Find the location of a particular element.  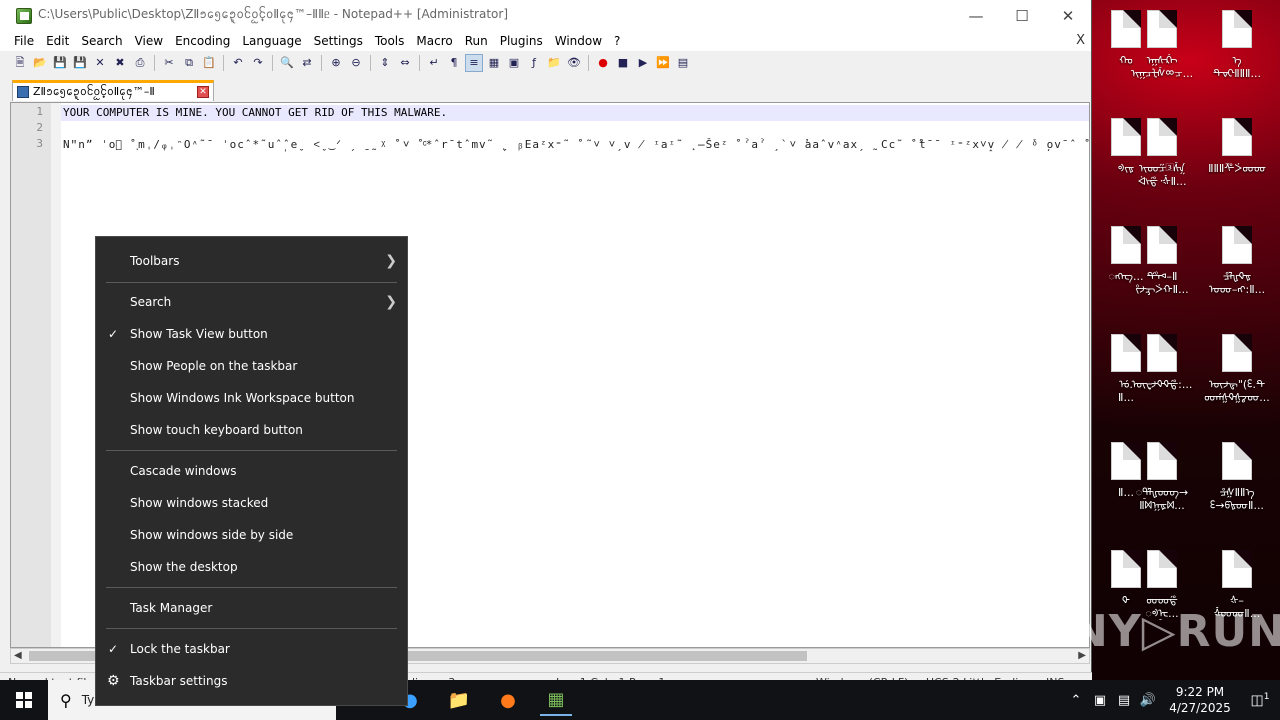

udl-icon: ▦ is located at coordinates (494, 63).